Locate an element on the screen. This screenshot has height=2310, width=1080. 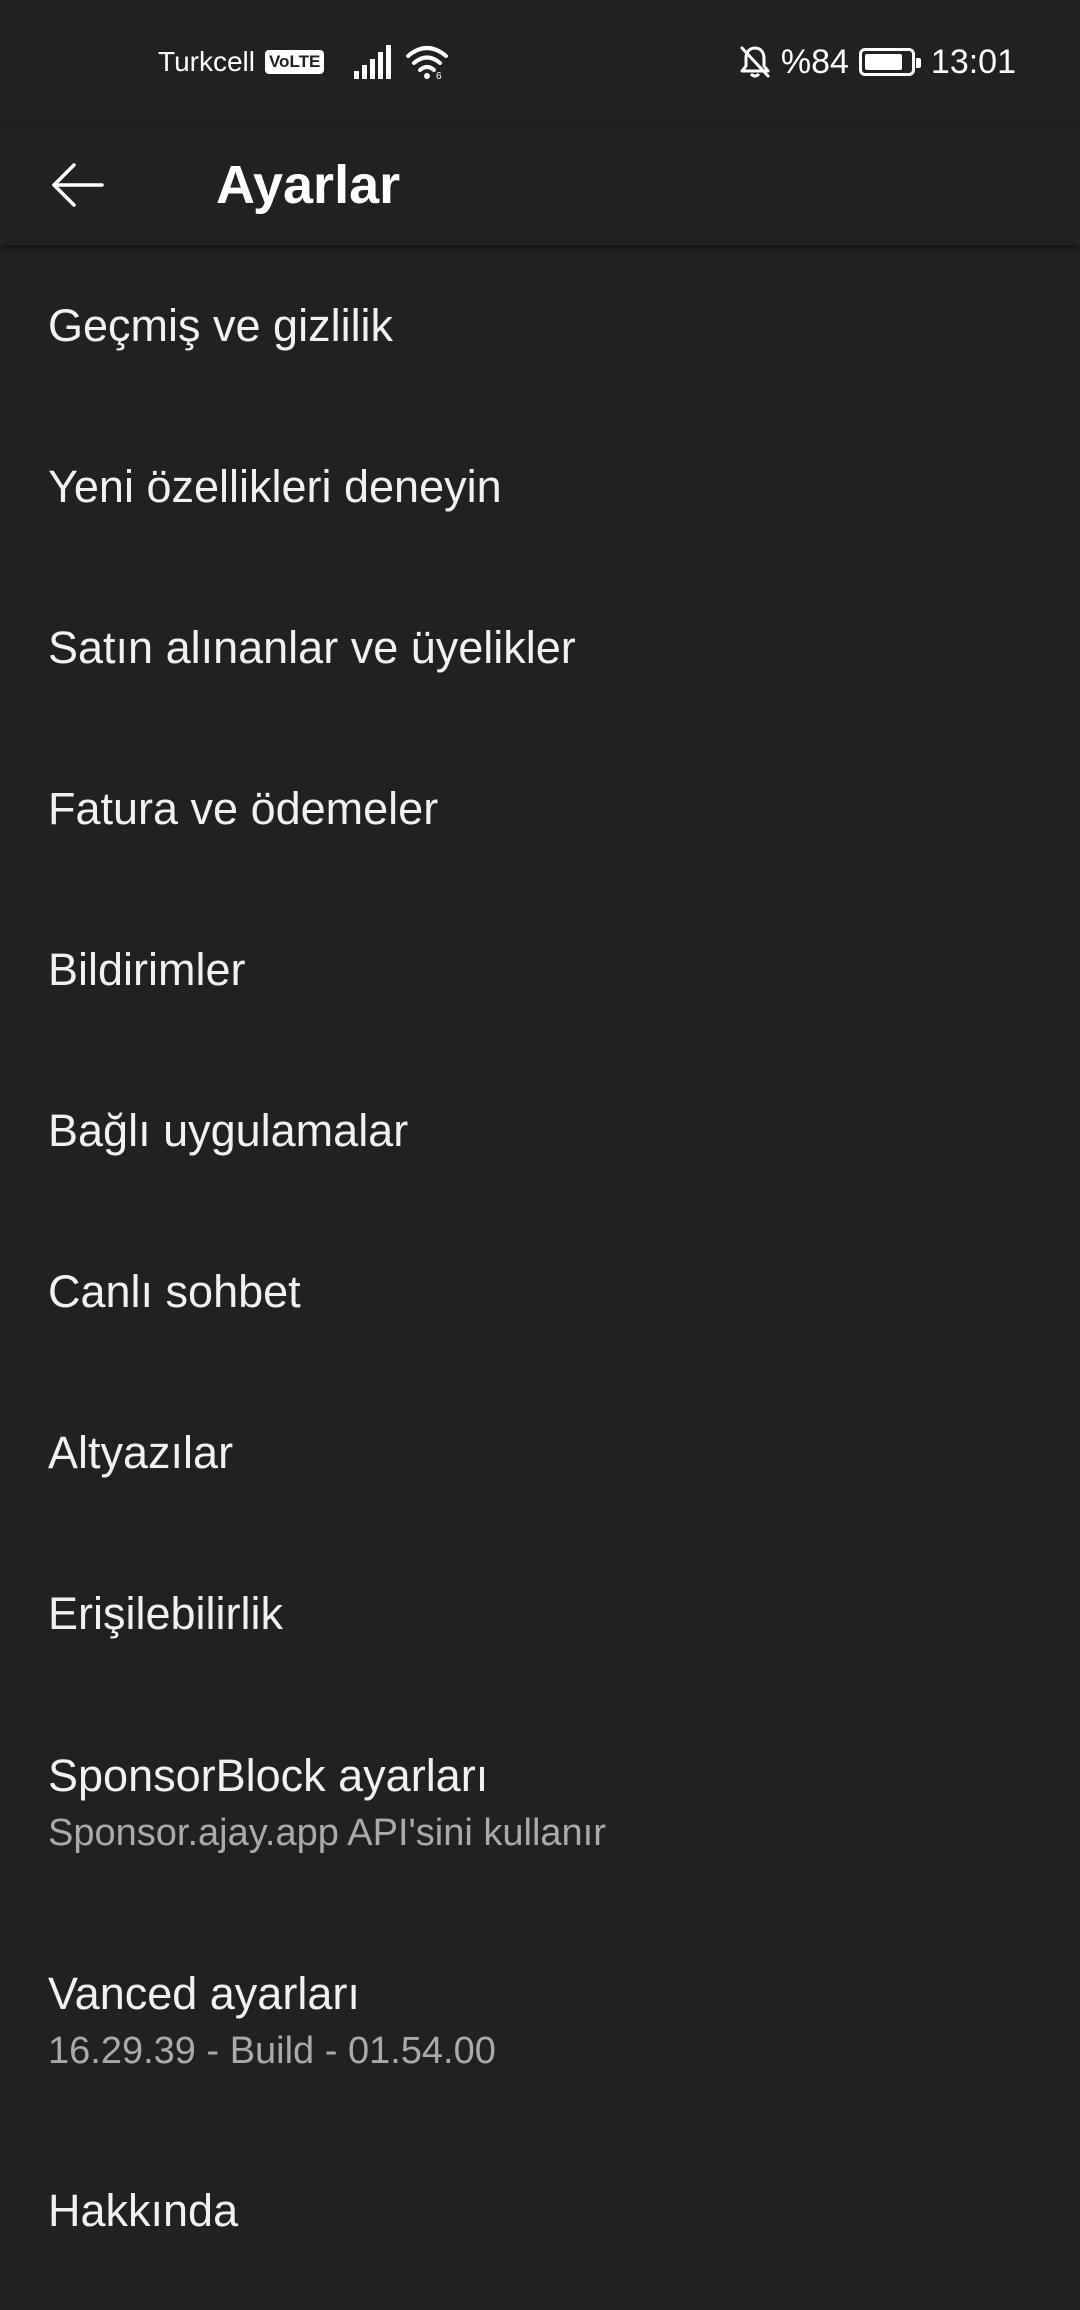
settings-item-title: Vanced ayarları is located at coordinates (204, 1993).